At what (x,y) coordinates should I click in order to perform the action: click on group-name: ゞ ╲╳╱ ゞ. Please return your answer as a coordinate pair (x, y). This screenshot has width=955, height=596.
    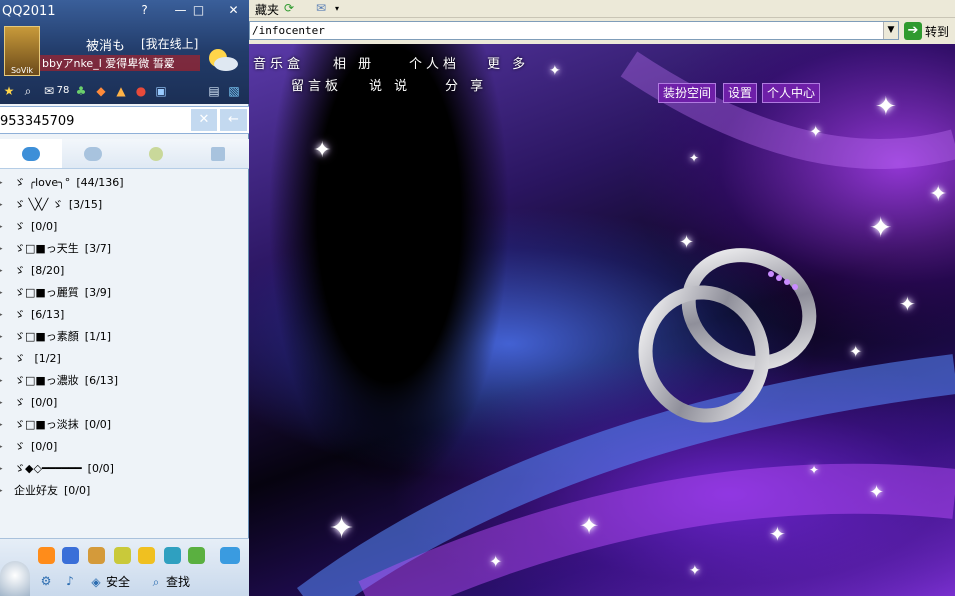
    Looking at the image, I should click on (38, 204).